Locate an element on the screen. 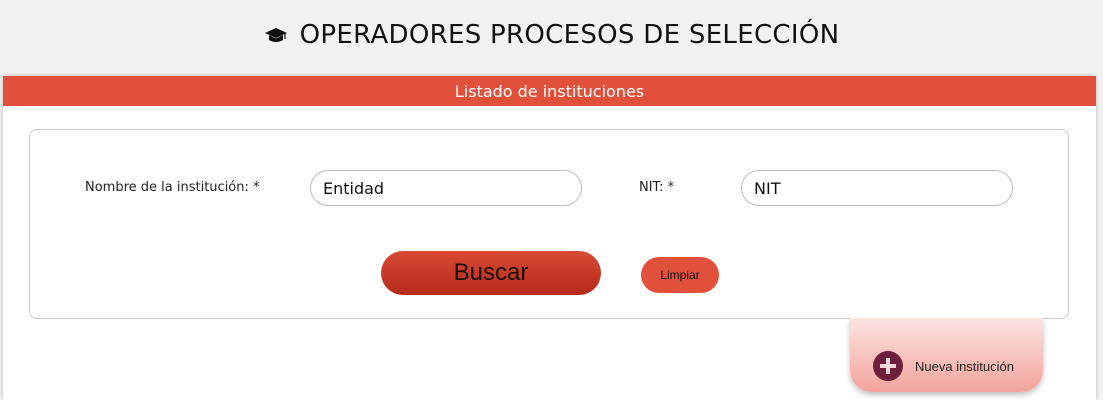 The image size is (1103, 400). panel-title: Listado de instituciones is located at coordinates (549, 91).